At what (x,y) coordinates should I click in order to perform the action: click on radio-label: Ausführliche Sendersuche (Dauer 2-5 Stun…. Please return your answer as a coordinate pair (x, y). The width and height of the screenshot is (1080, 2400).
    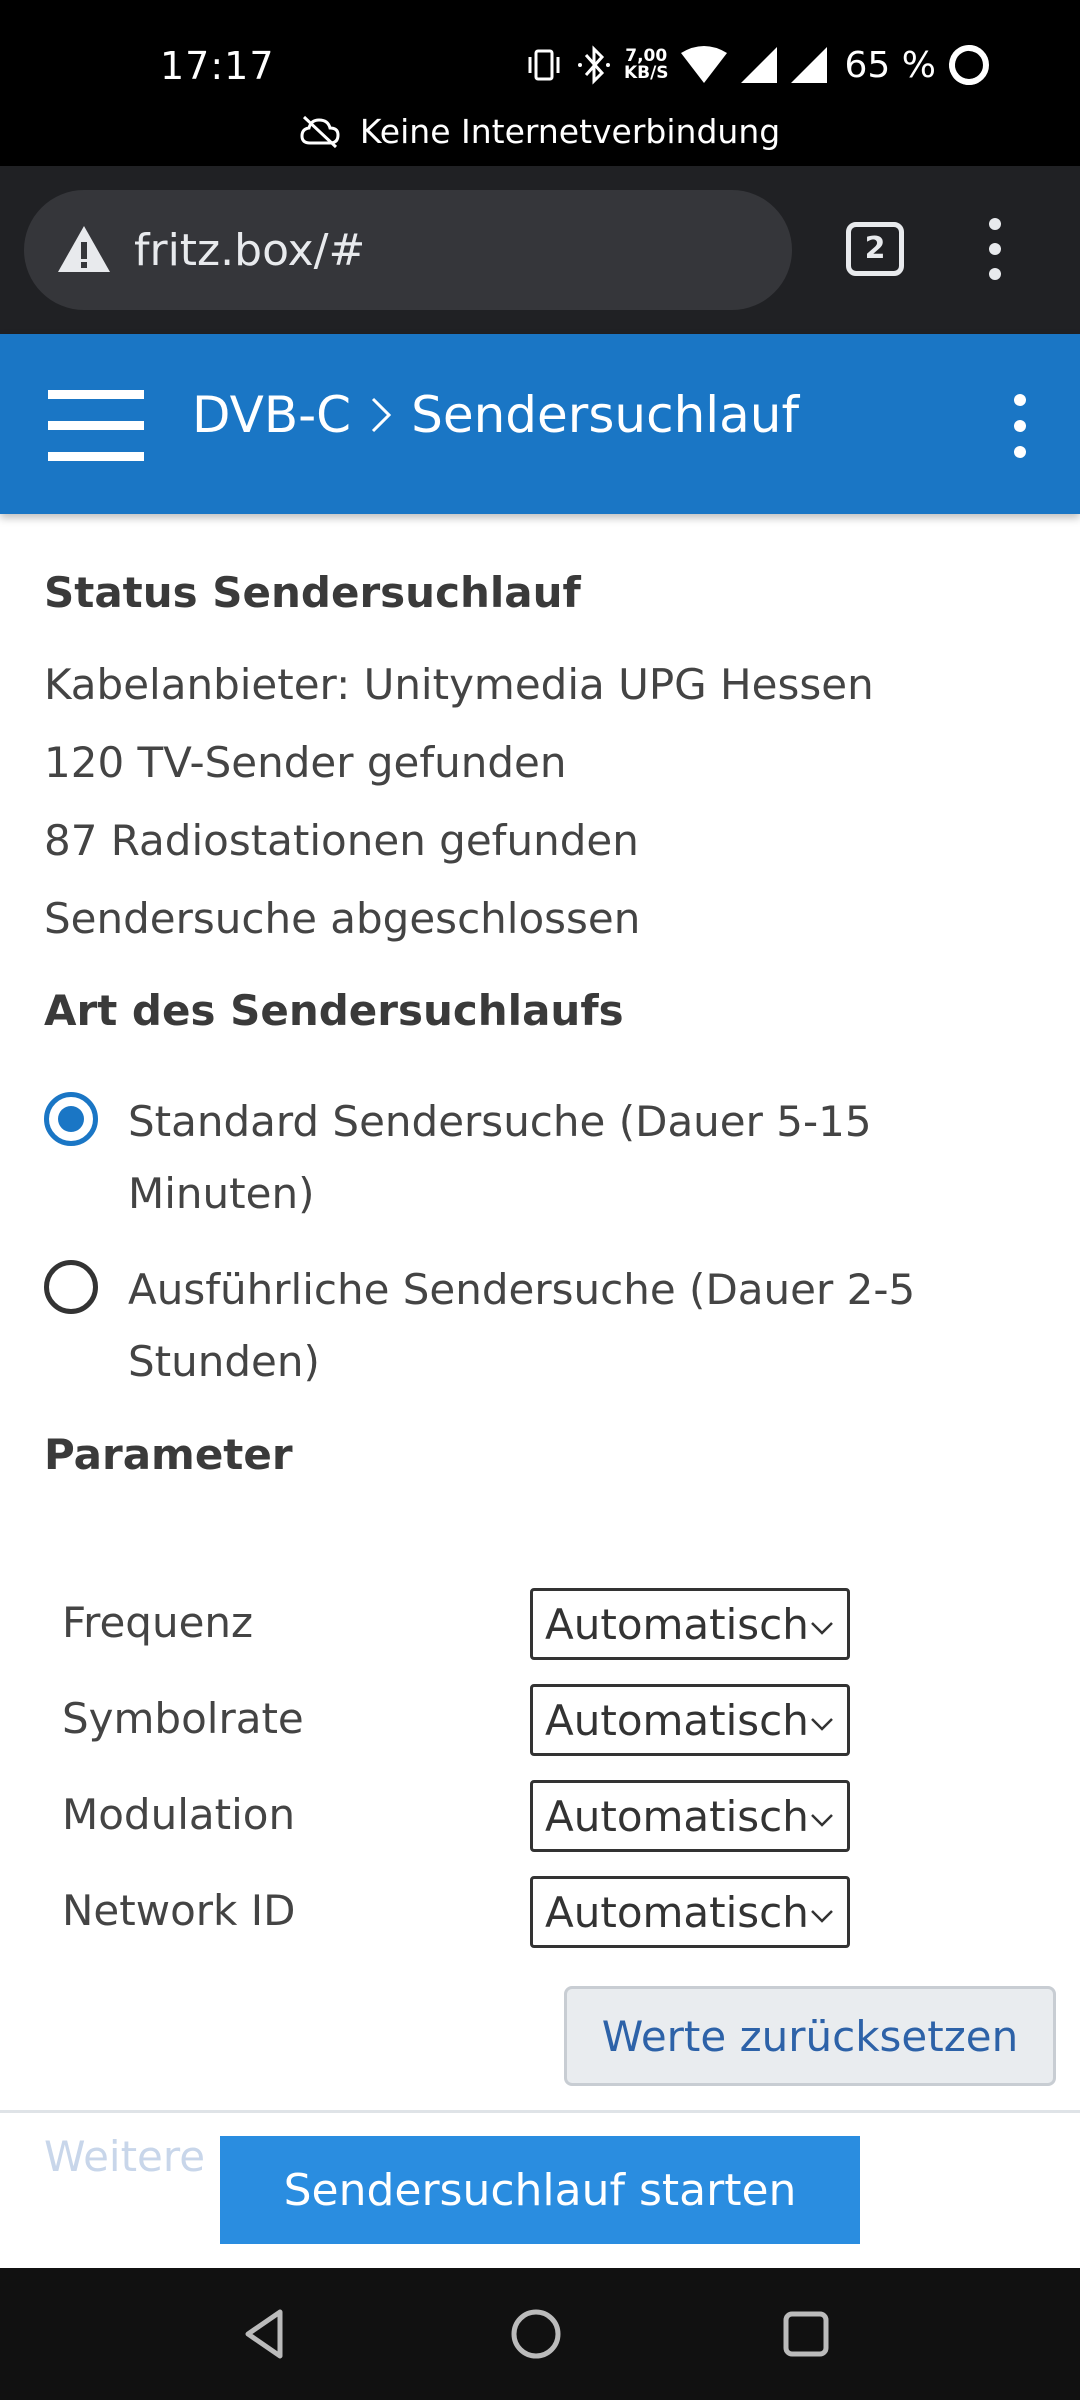
    Looking at the image, I should click on (528, 1326).